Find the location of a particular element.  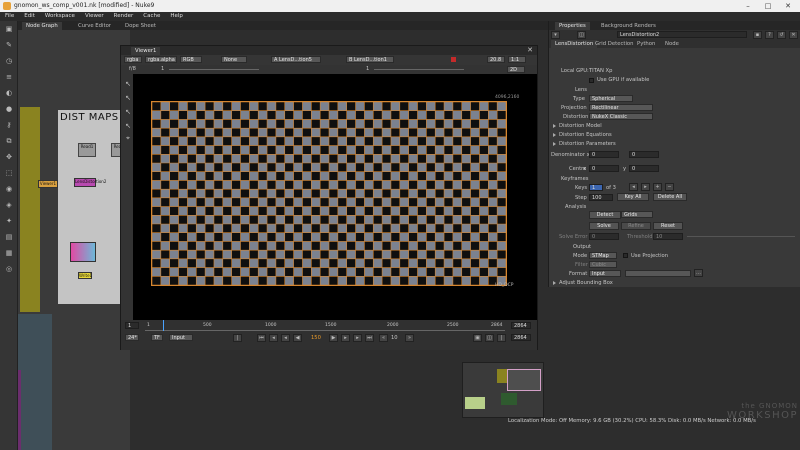

gain-slider is located at coordinates (214, 69).